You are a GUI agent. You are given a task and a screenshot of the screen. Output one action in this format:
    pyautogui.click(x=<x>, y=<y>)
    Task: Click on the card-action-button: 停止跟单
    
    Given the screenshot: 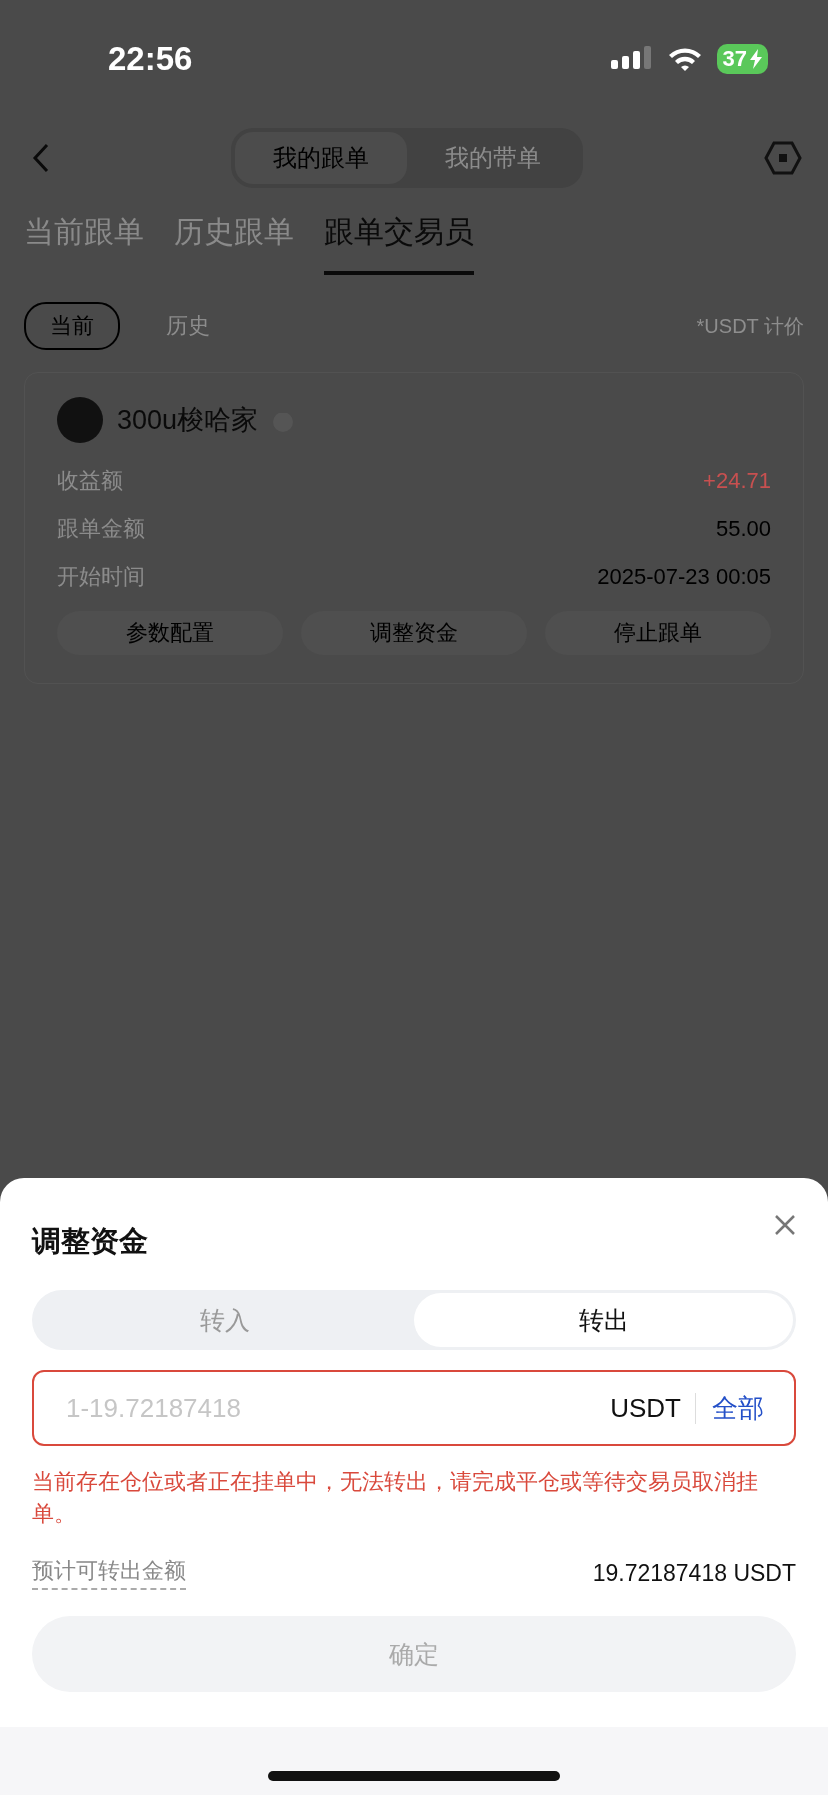 What is the action you would take?
    pyautogui.click(x=658, y=633)
    